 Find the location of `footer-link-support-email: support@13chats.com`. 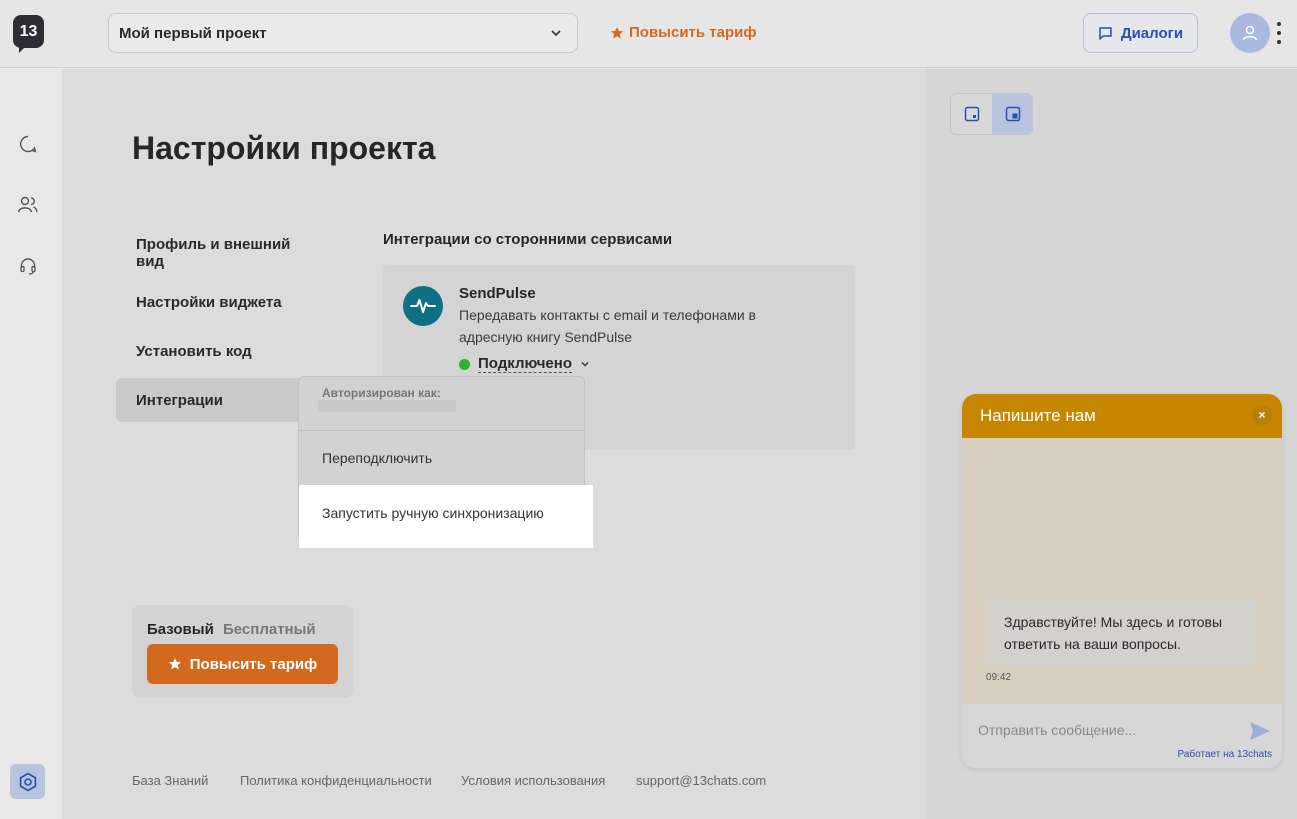

footer-link-support-email: support@13chats.com is located at coordinates (701, 780).